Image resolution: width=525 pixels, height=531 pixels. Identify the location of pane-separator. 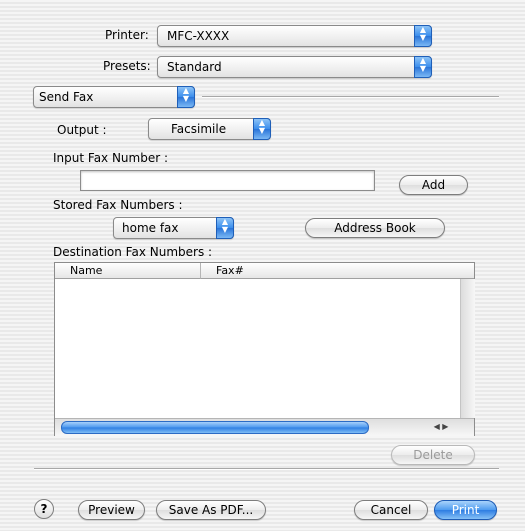
(350, 97).